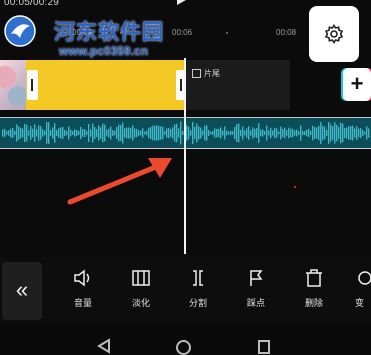  What do you see at coordinates (357, 84) in the screenshot?
I see `add-clip-button: +` at bounding box center [357, 84].